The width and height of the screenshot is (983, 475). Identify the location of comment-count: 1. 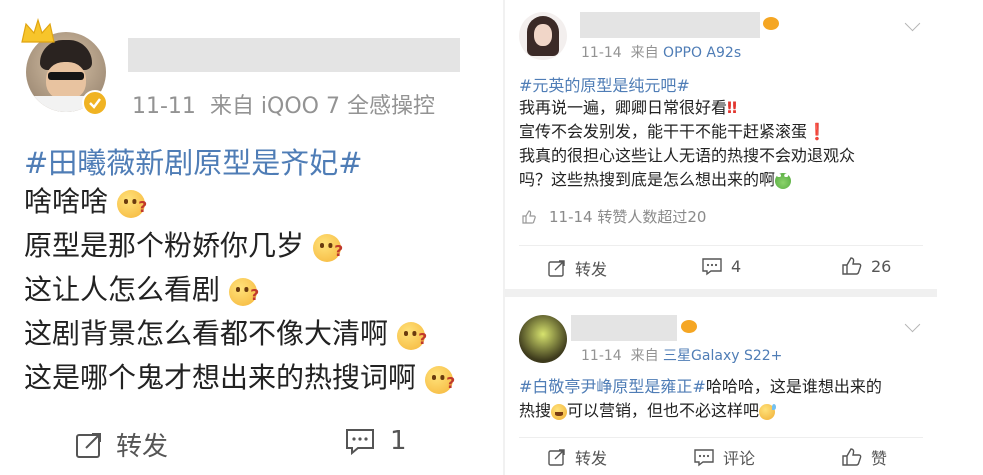
(398, 441).